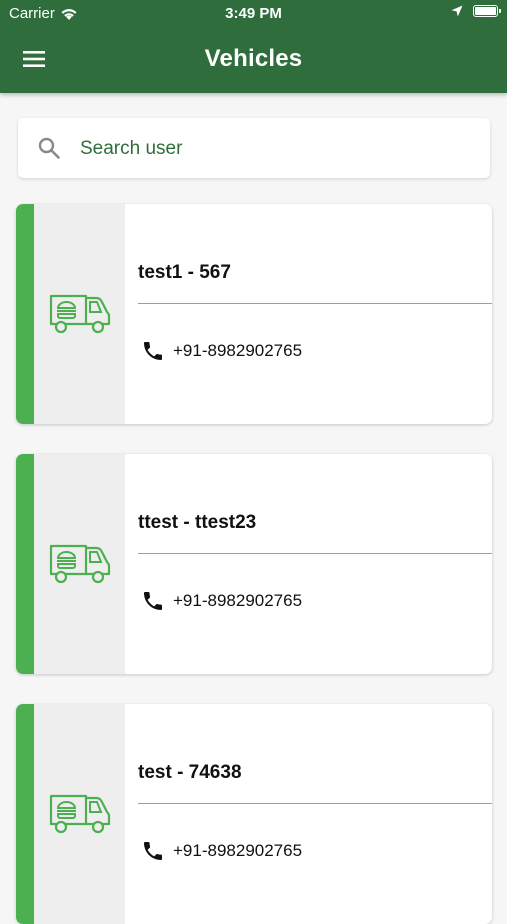 The width and height of the screenshot is (507, 924). I want to click on app-header: Carrier 3:49 PM Vehicles, so click(253, 46).